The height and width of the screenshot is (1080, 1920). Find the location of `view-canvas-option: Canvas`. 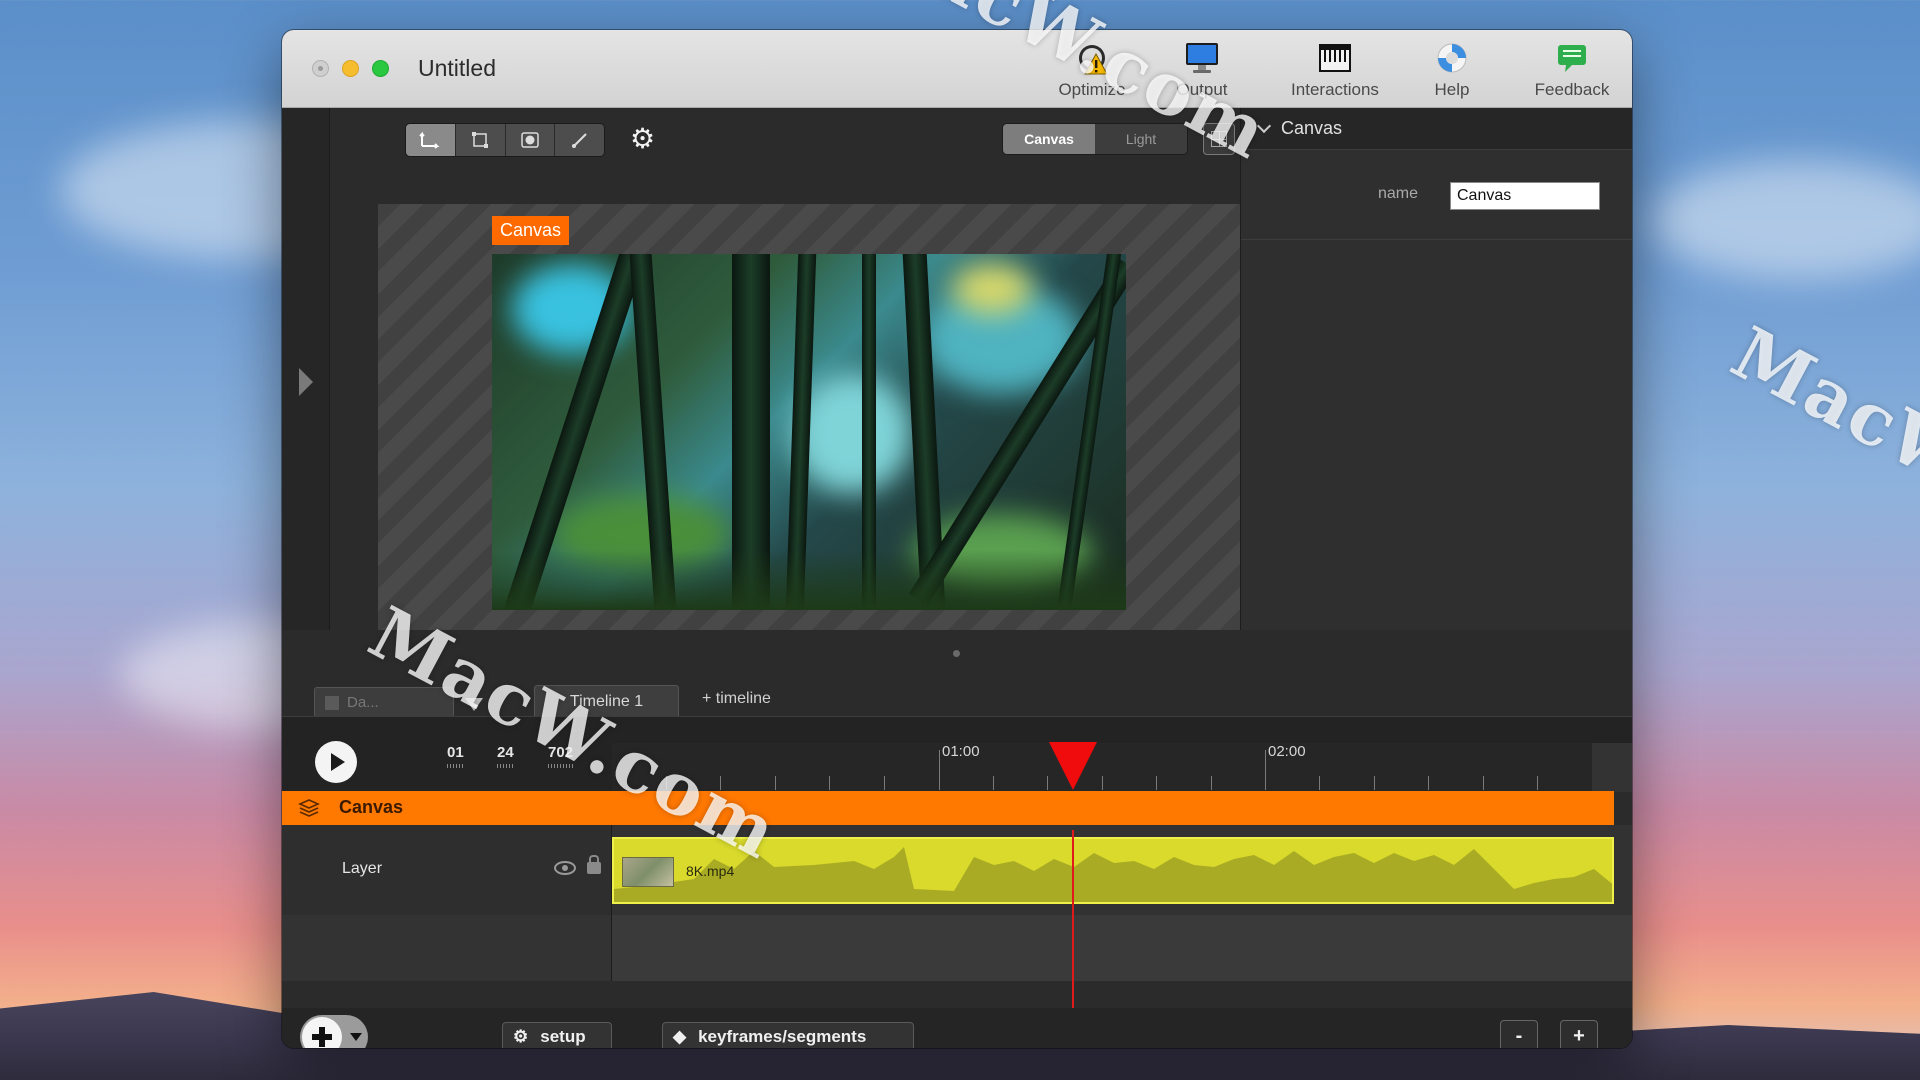

view-canvas-option: Canvas is located at coordinates (1049, 139).